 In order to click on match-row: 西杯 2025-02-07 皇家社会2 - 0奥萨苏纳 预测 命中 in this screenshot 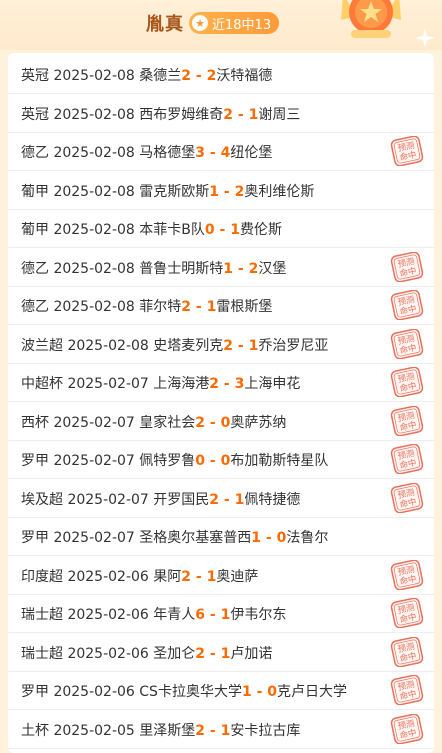, I will do `click(221, 421)`.